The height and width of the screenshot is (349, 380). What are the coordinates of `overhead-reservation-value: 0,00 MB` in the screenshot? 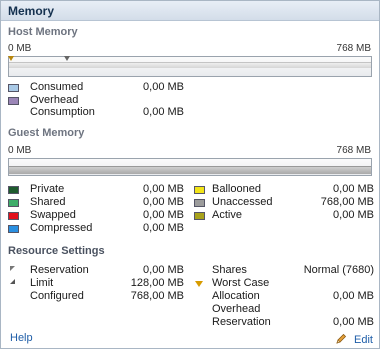 It's located at (353, 322).